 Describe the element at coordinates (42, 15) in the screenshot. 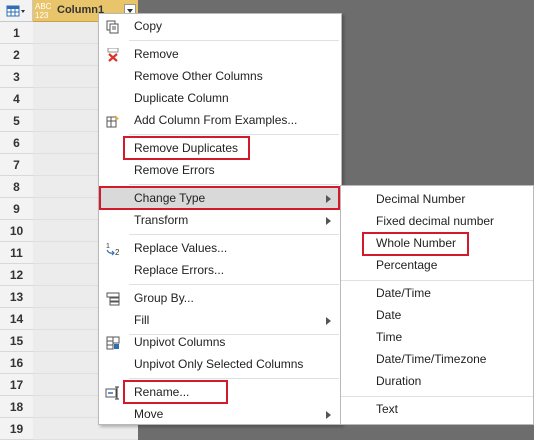

I see `type-label-bottom: 123` at that location.